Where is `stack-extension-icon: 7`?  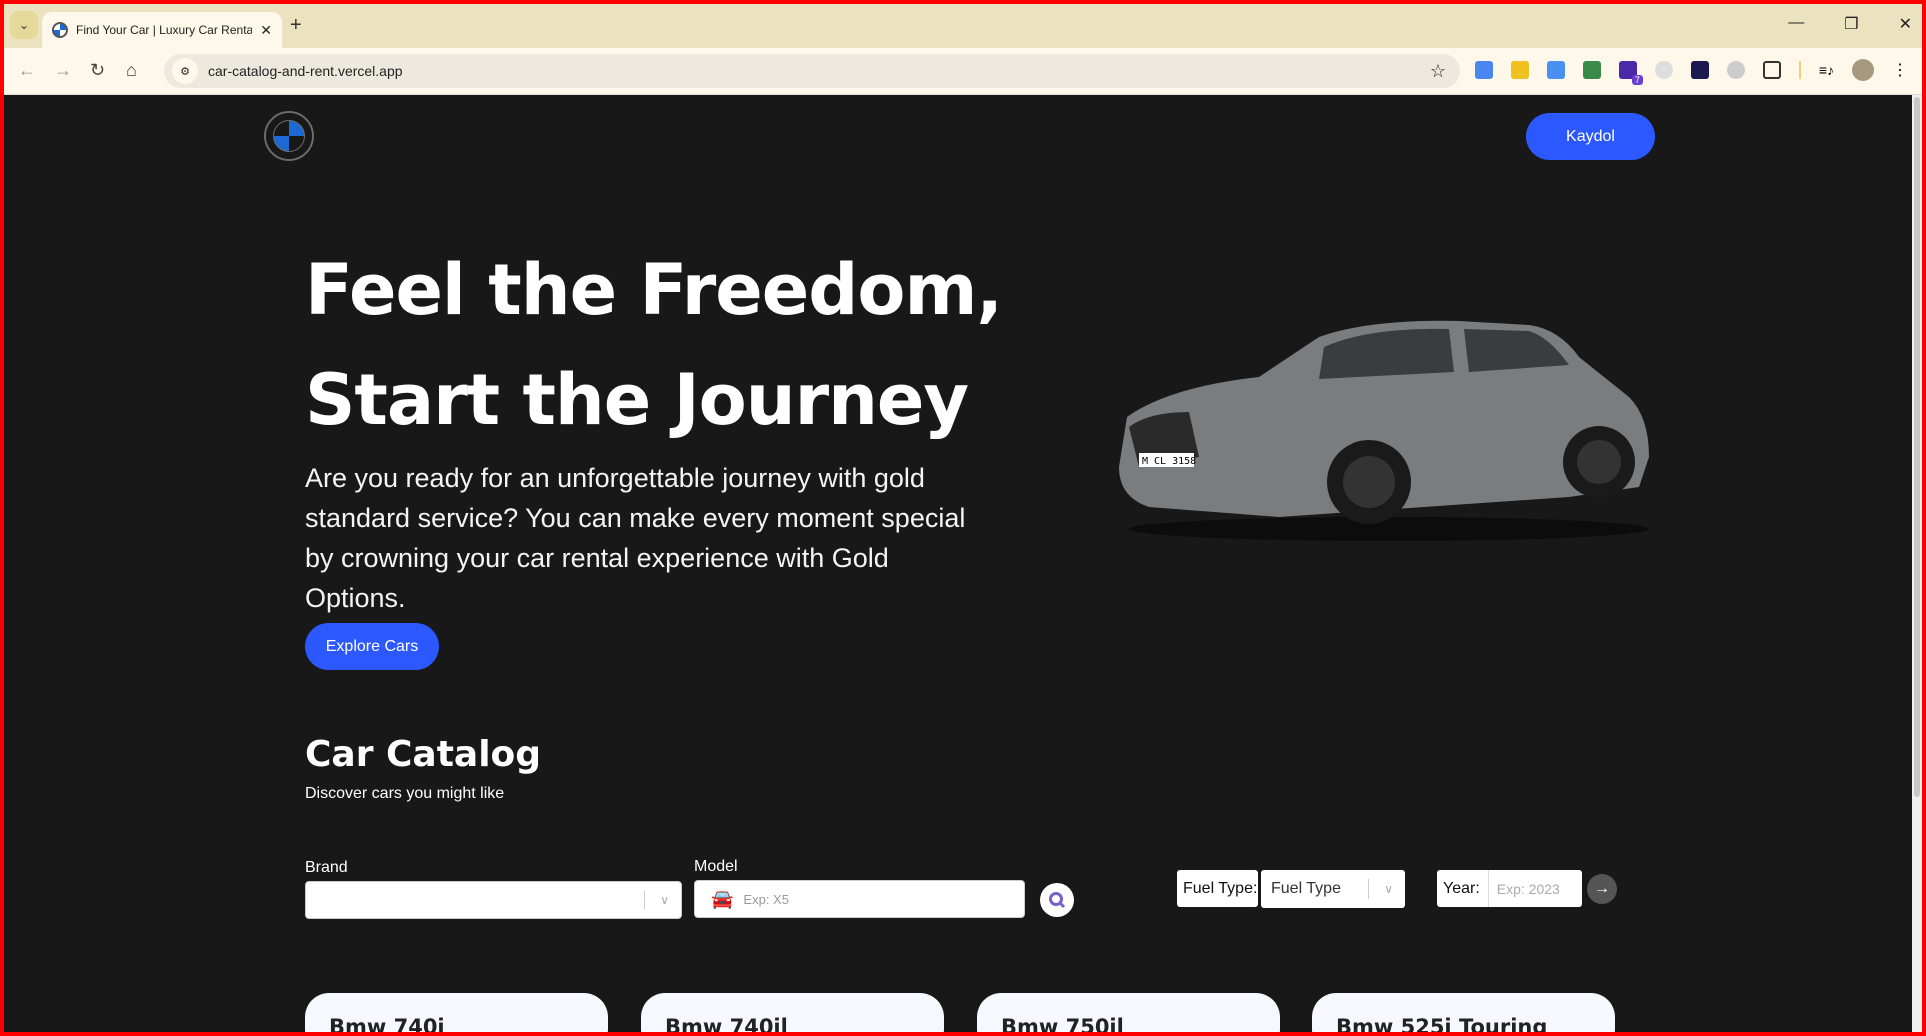 stack-extension-icon: 7 is located at coordinates (1630, 73).